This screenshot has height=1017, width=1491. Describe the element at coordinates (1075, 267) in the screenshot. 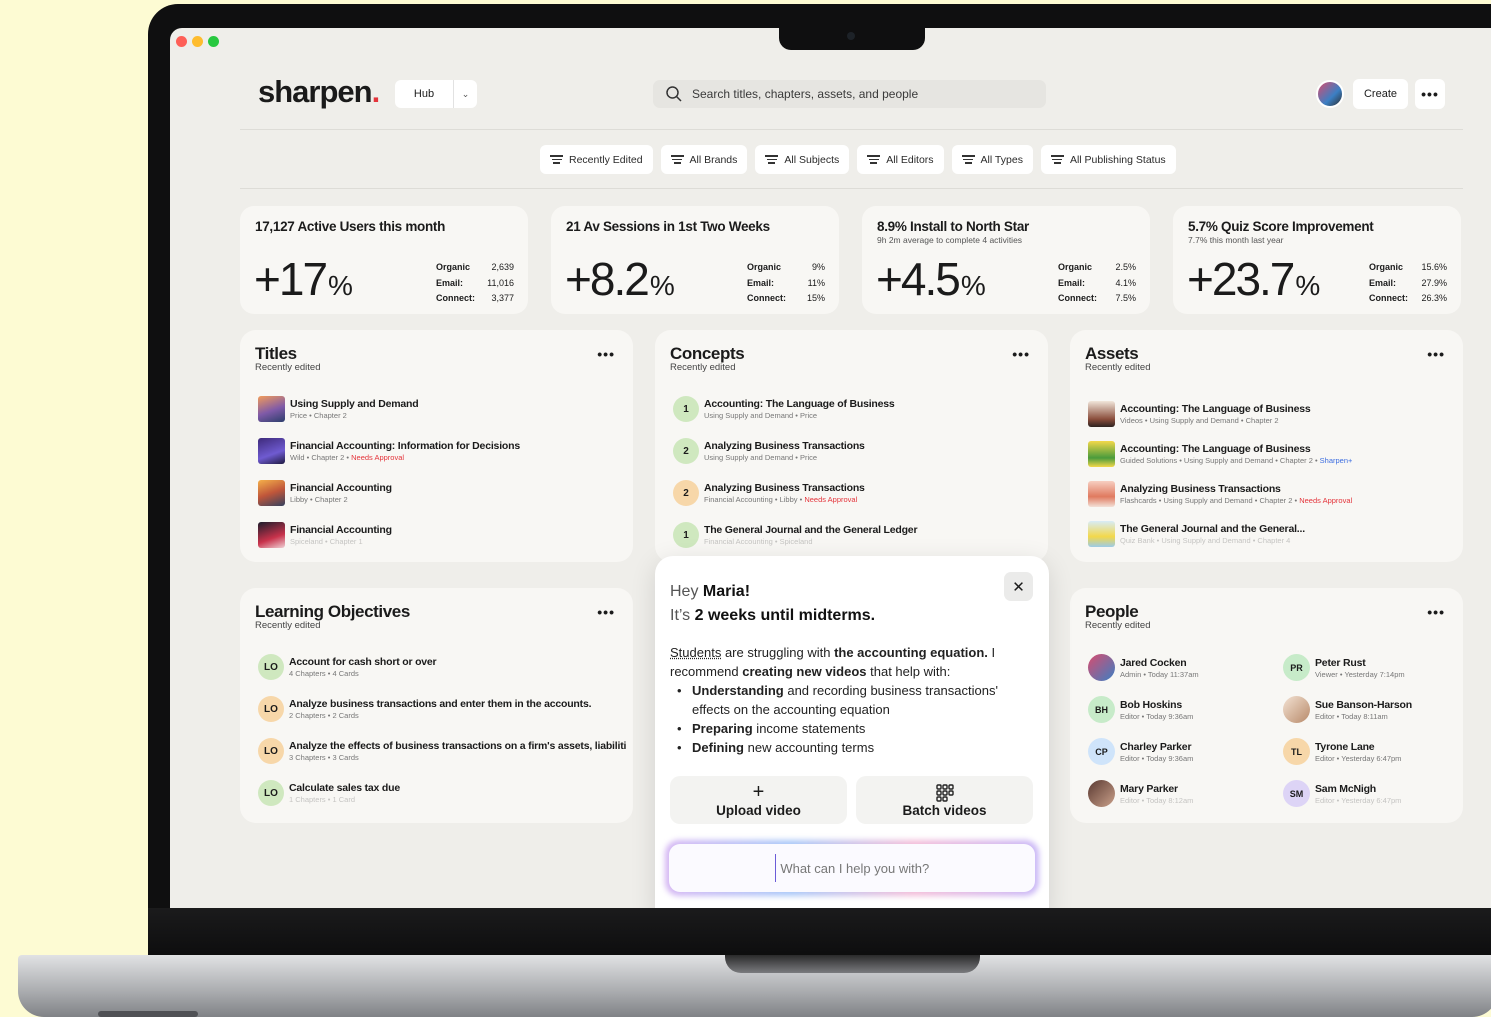

I see `breakdown-key: Organic` at that location.